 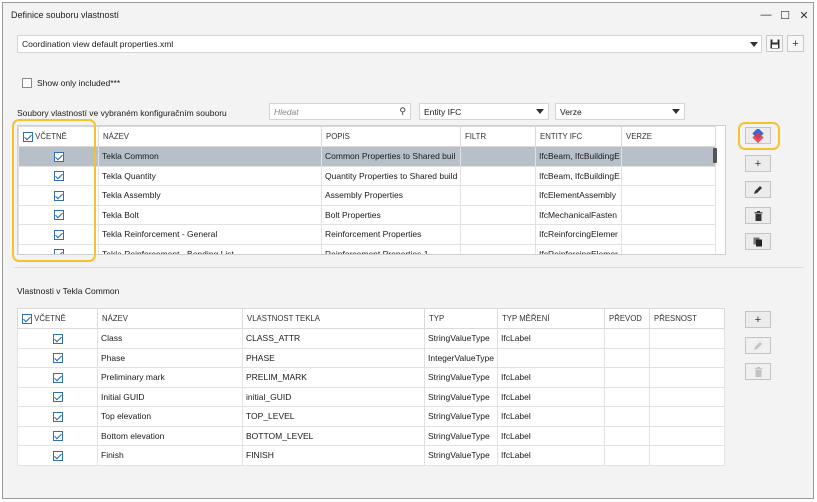 I want to click on column-header-description: POPIS, so click(x=391, y=136).